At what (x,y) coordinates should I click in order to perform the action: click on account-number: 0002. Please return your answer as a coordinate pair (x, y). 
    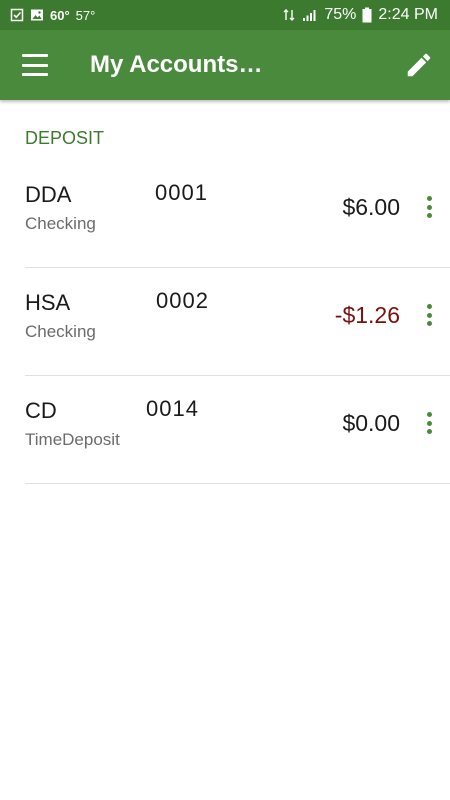
    Looking at the image, I should click on (182, 300).